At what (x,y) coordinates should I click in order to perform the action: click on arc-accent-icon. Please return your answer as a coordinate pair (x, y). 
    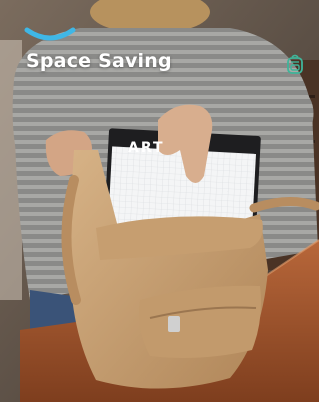
    Looking at the image, I should click on (50, 34).